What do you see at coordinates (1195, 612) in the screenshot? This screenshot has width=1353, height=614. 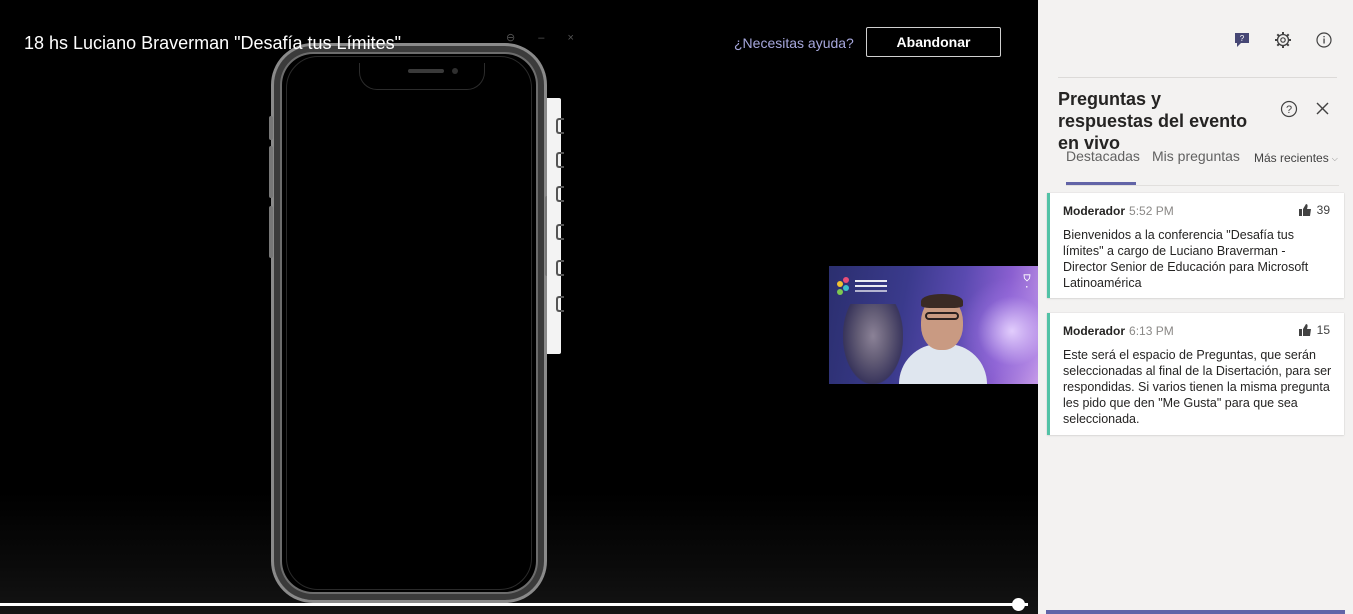 I see `compose-bar-edge` at bounding box center [1195, 612].